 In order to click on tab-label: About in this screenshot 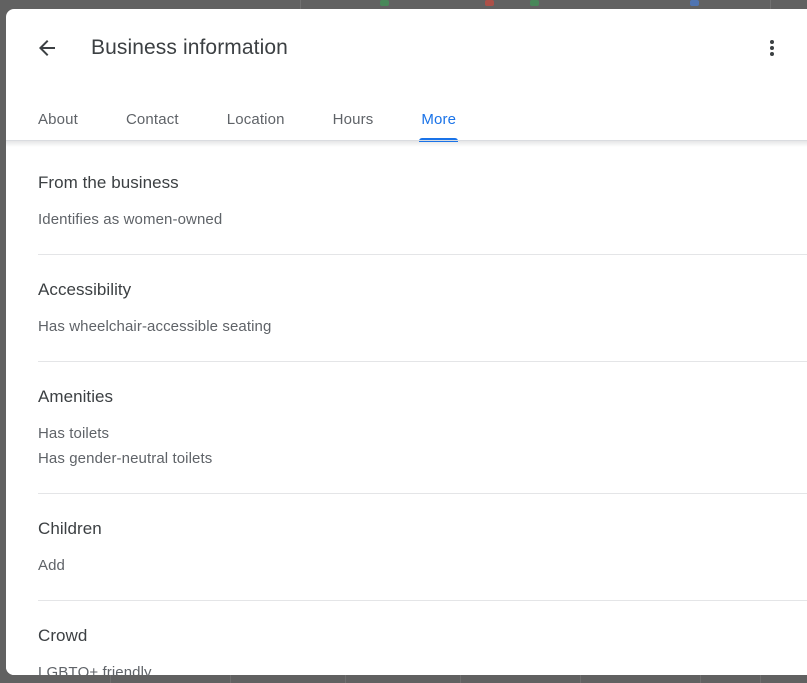, I will do `click(58, 119)`.